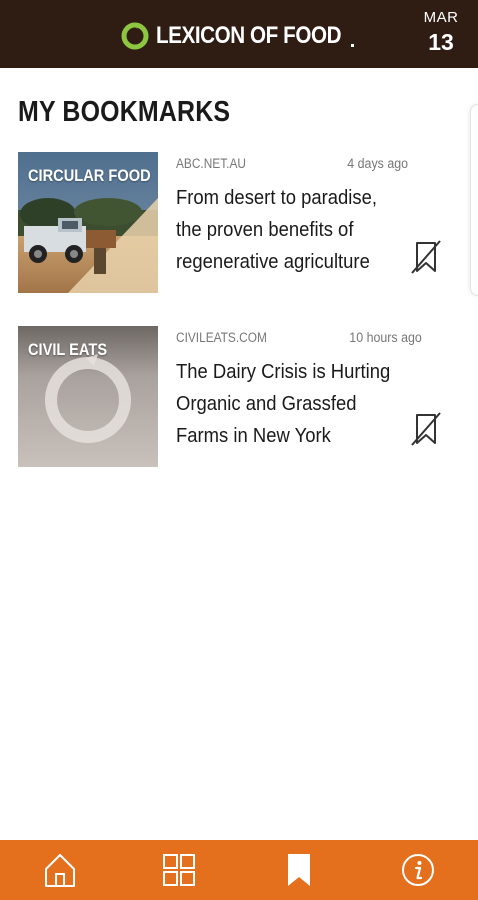 Image resolution: width=478 pixels, height=900 pixels. Describe the element at coordinates (211, 163) in the screenshot. I see `article-source: ABC.NET.AU` at that location.